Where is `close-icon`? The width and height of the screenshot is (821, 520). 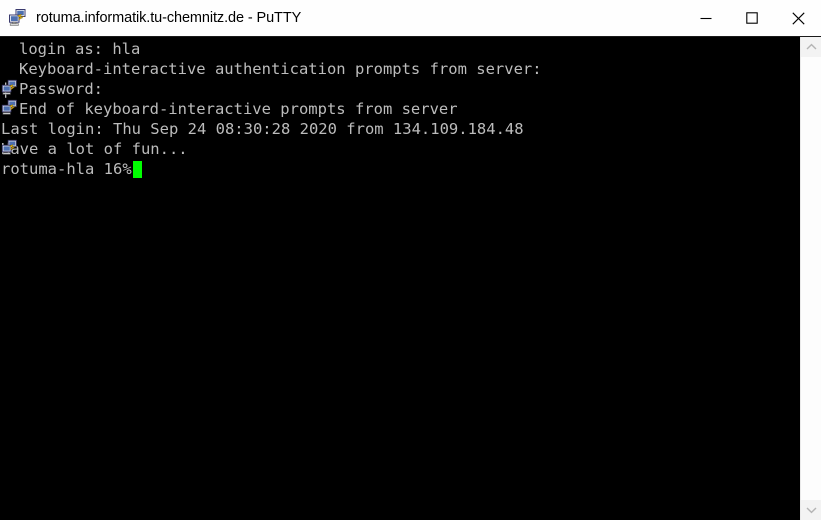
close-icon is located at coordinates (798, 18).